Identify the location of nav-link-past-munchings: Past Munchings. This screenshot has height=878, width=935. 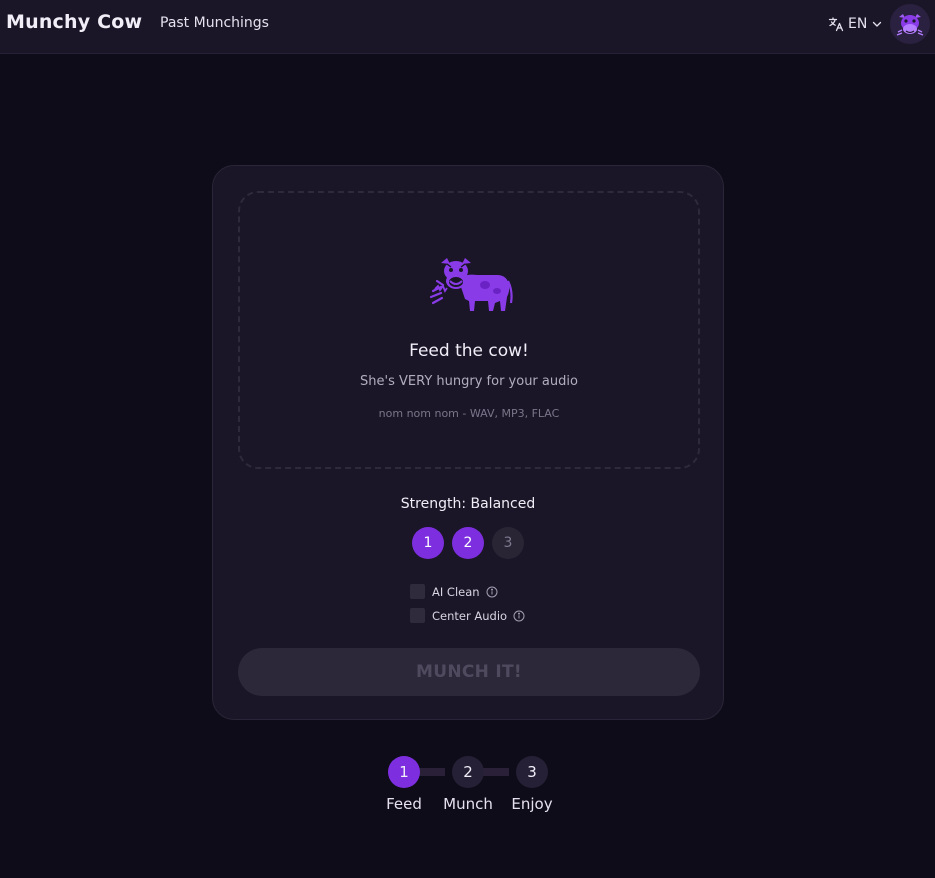
(214, 23).